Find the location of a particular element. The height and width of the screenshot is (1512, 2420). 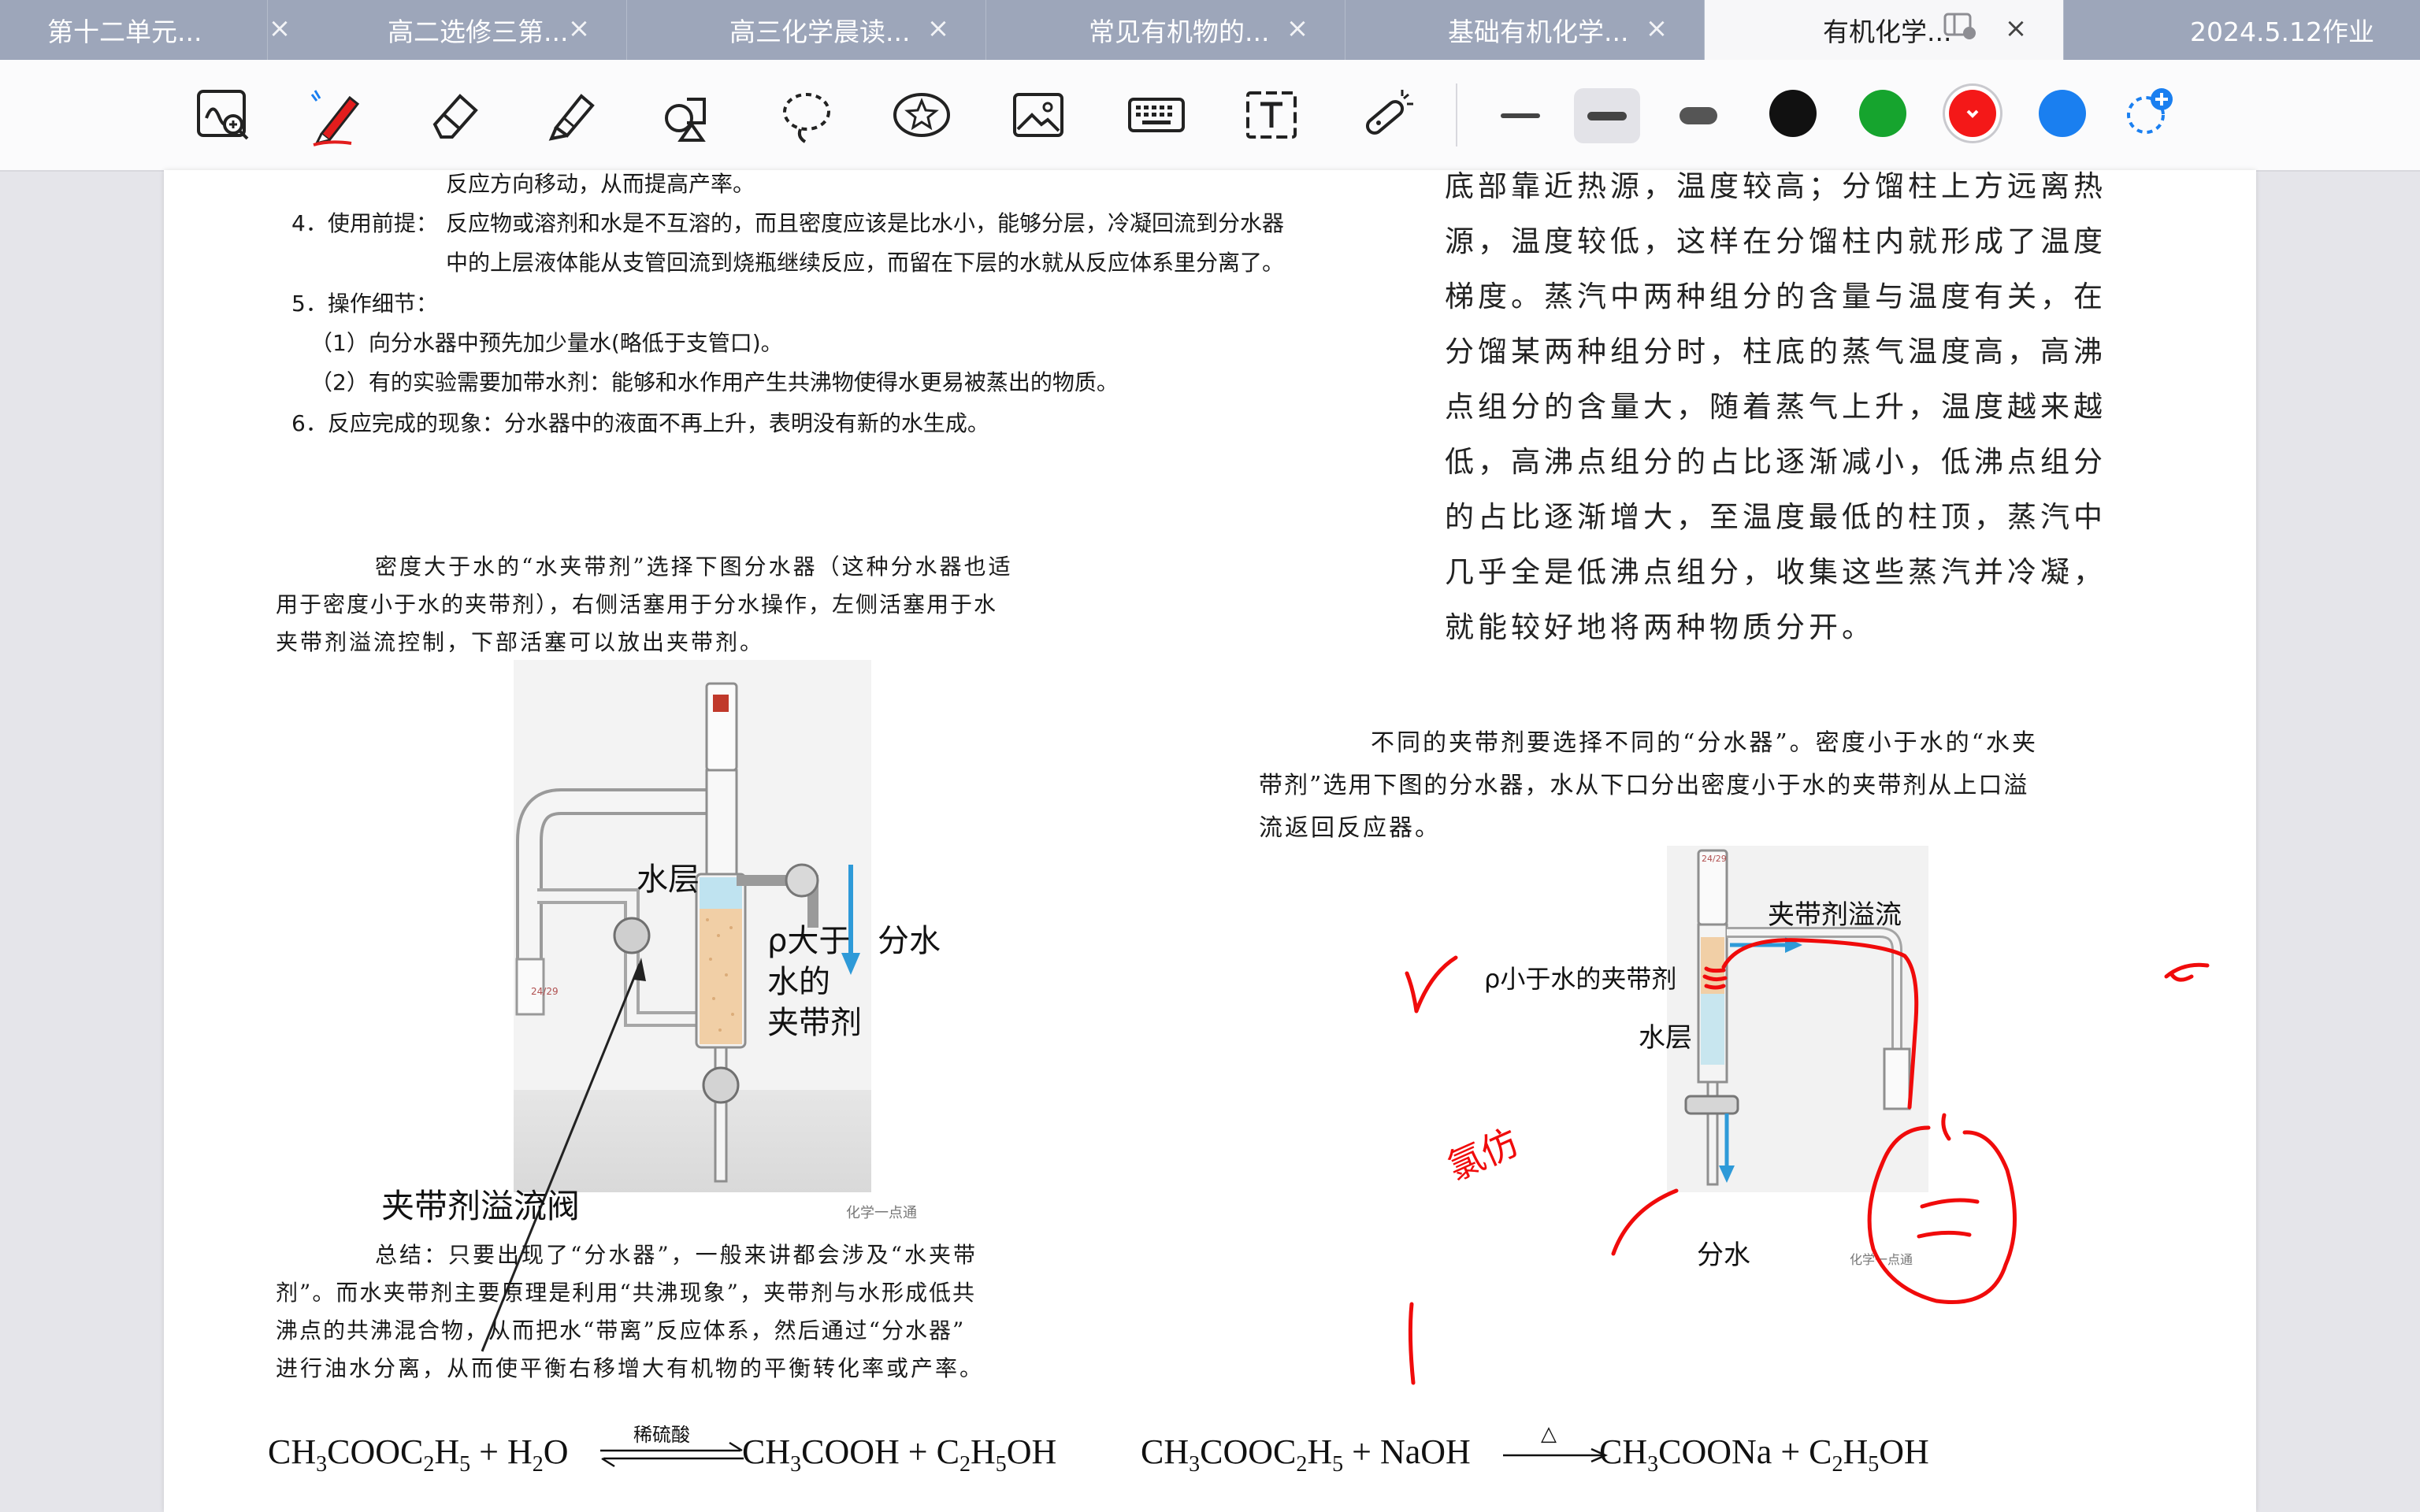

tab-grade12-reading: 高三化学晨读... × is located at coordinates (806, 30).